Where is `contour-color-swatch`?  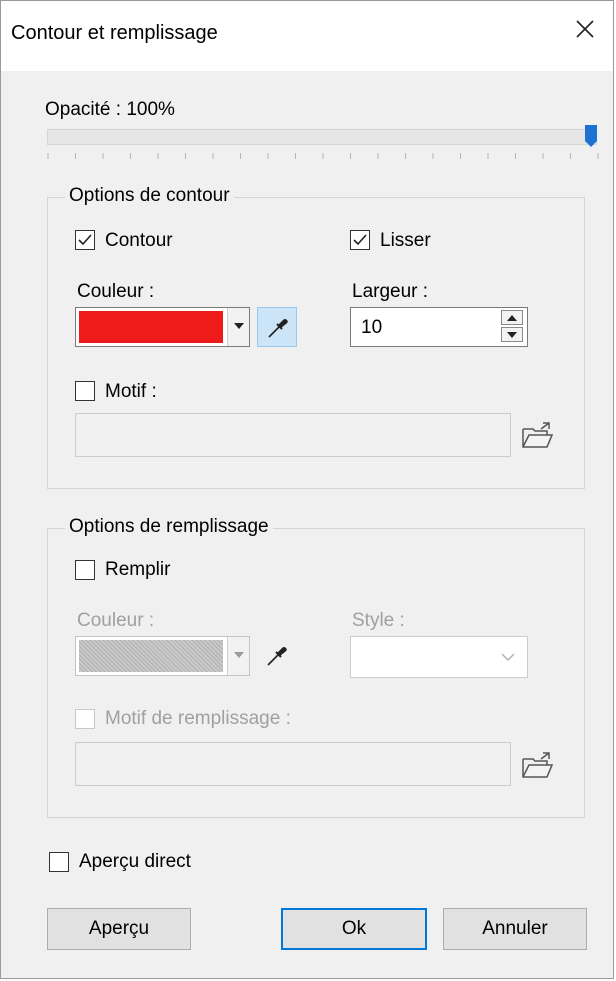
contour-color-swatch is located at coordinates (151, 327).